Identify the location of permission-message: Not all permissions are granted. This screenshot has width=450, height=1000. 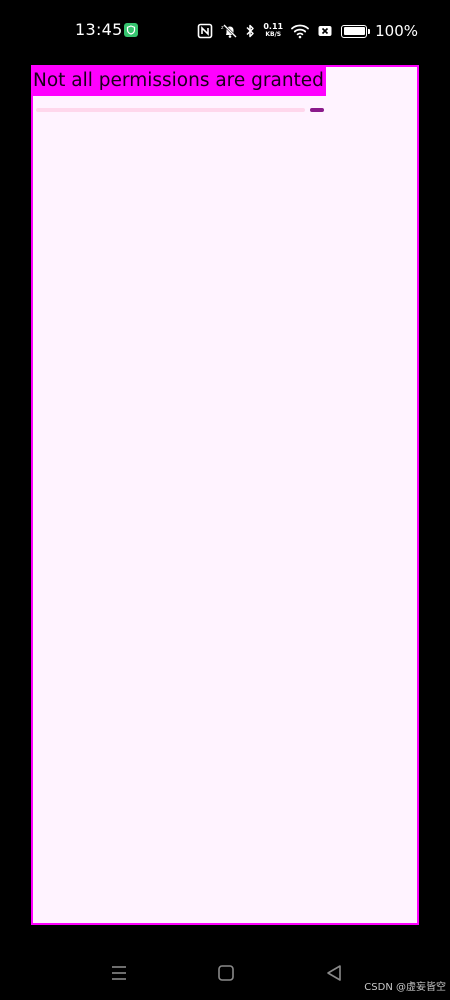
(179, 81).